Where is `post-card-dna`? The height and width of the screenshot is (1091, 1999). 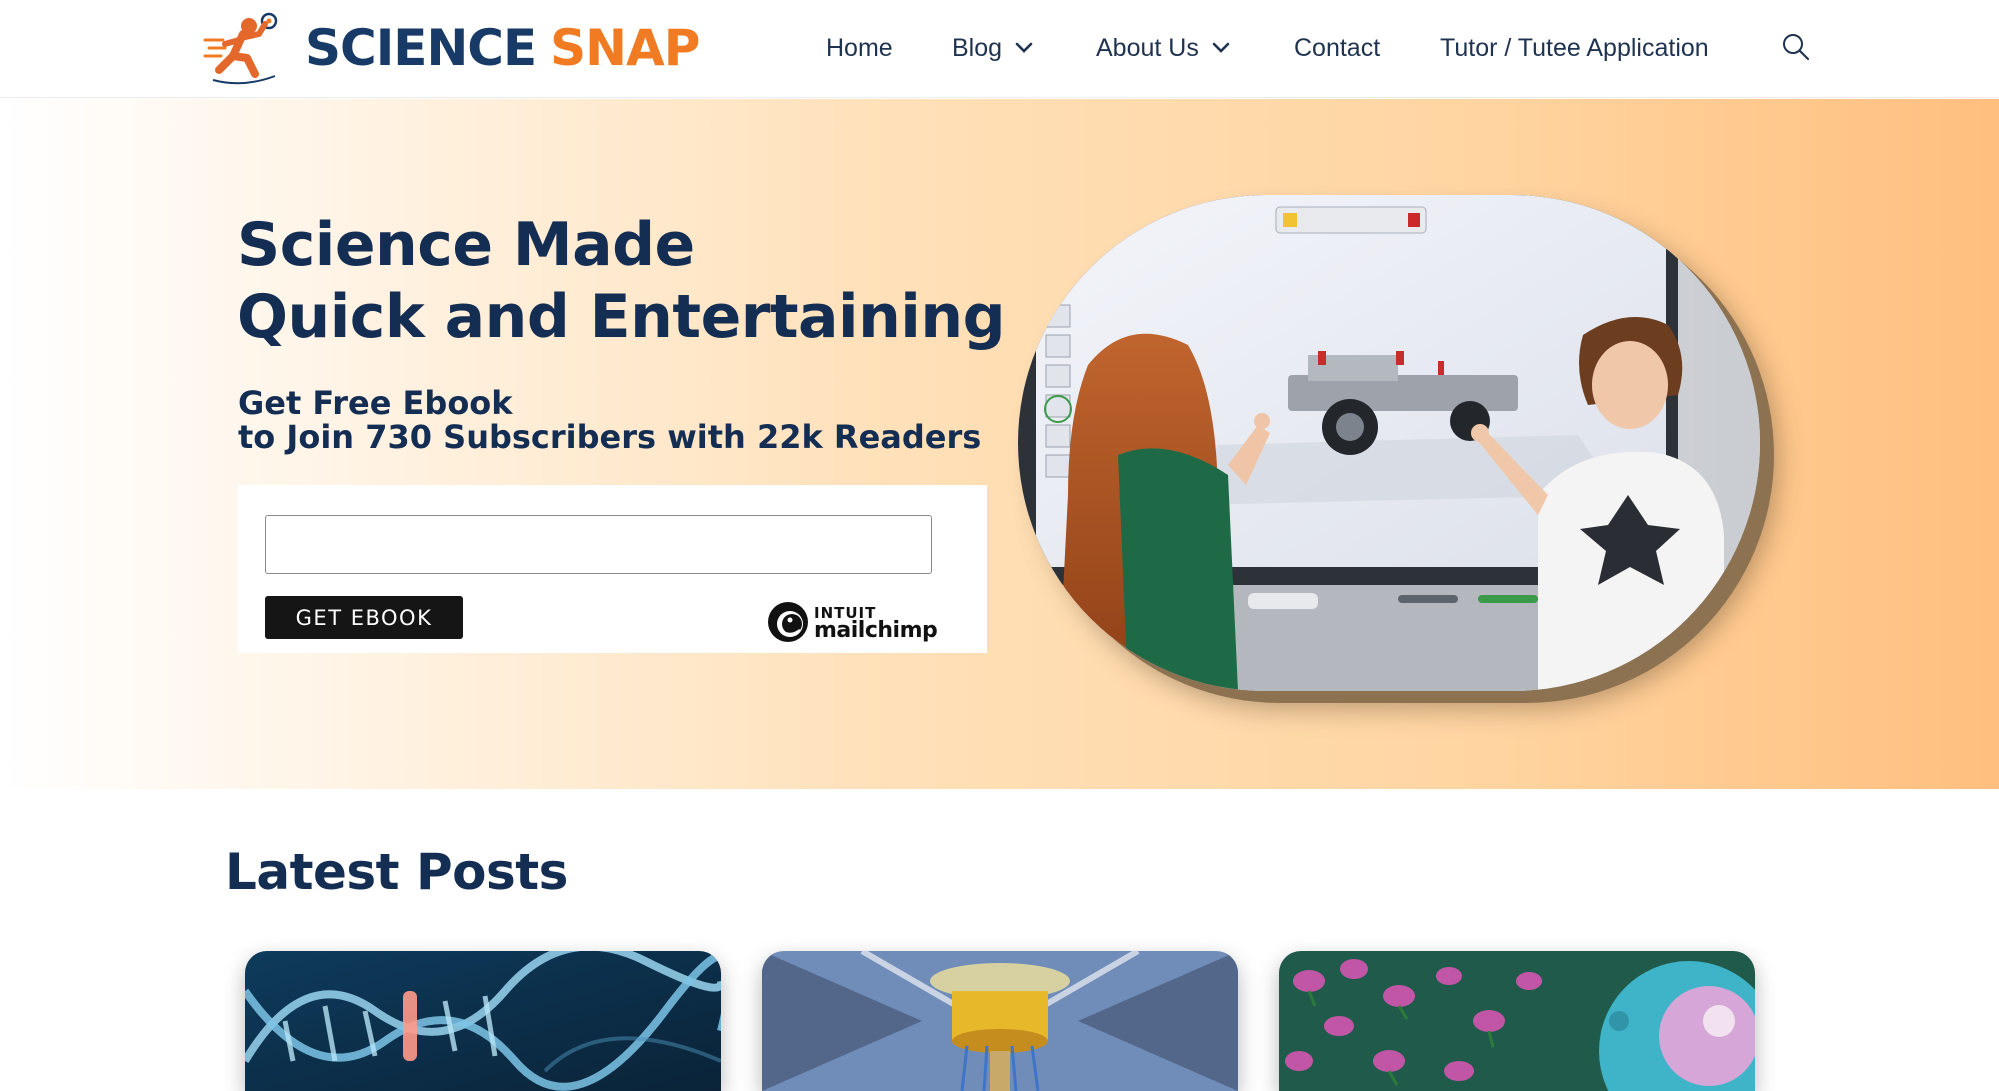
post-card-dna is located at coordinates (483, 1021).